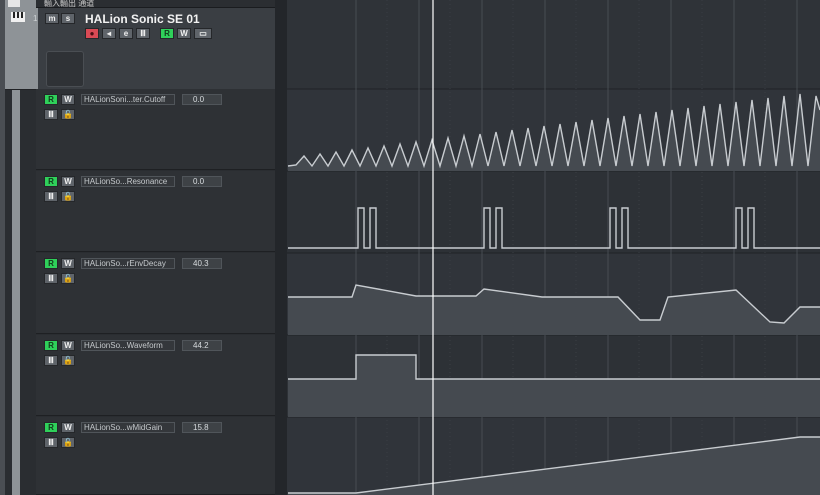 The height and width of the screenshot is (495, 820). Describe the element at coordinates (92, 33) in the screenshot. I see `record-enable-button: ●` at that location.